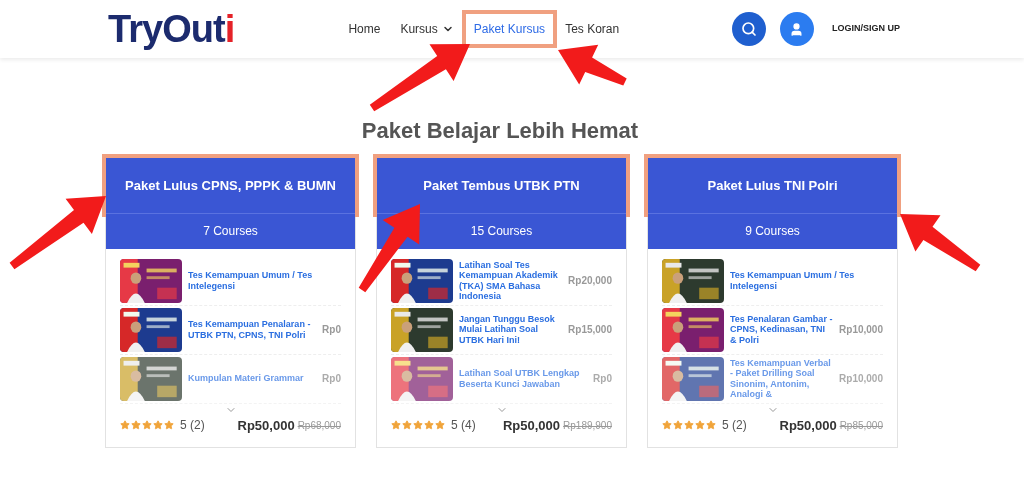 The image size is (1024, 496). I want to click on course-item: Kumpulan Materi Grammar Rp0, so click(230, 379).